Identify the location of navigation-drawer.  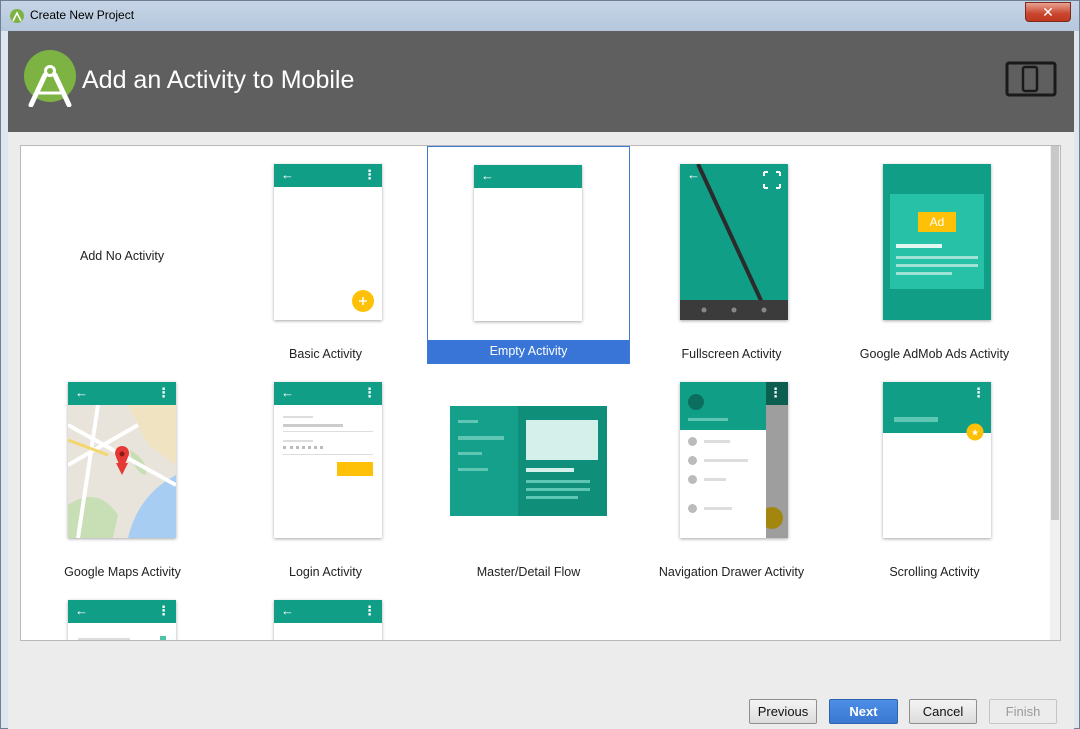
(723, 460).